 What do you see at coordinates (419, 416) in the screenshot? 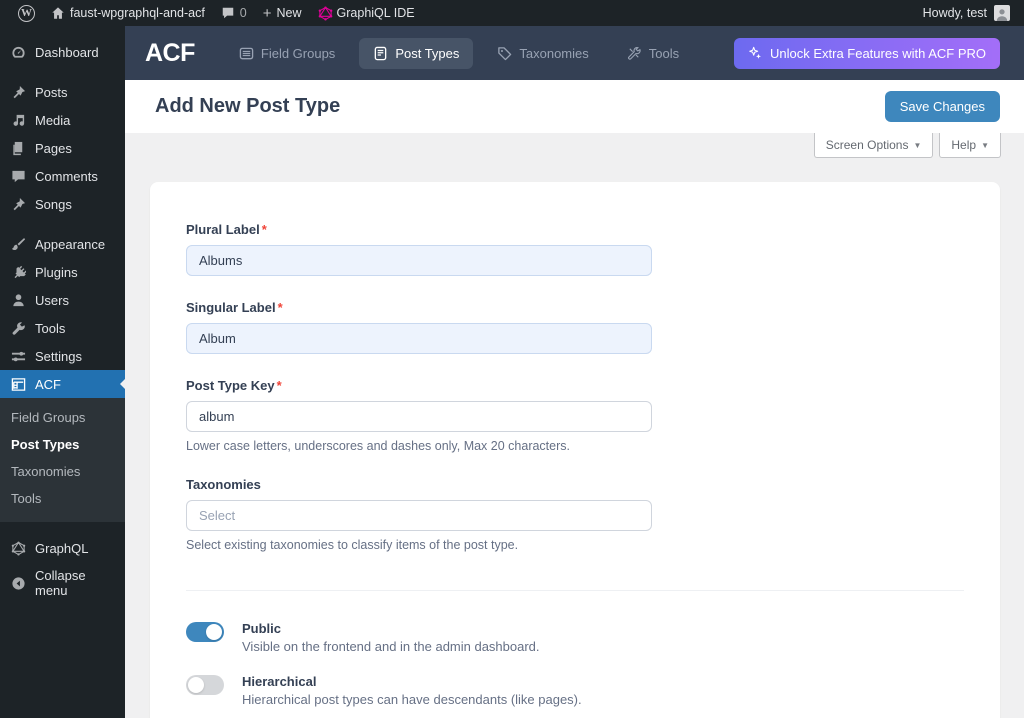
I see `post-type-key-input` at bounding box center [419, 416].